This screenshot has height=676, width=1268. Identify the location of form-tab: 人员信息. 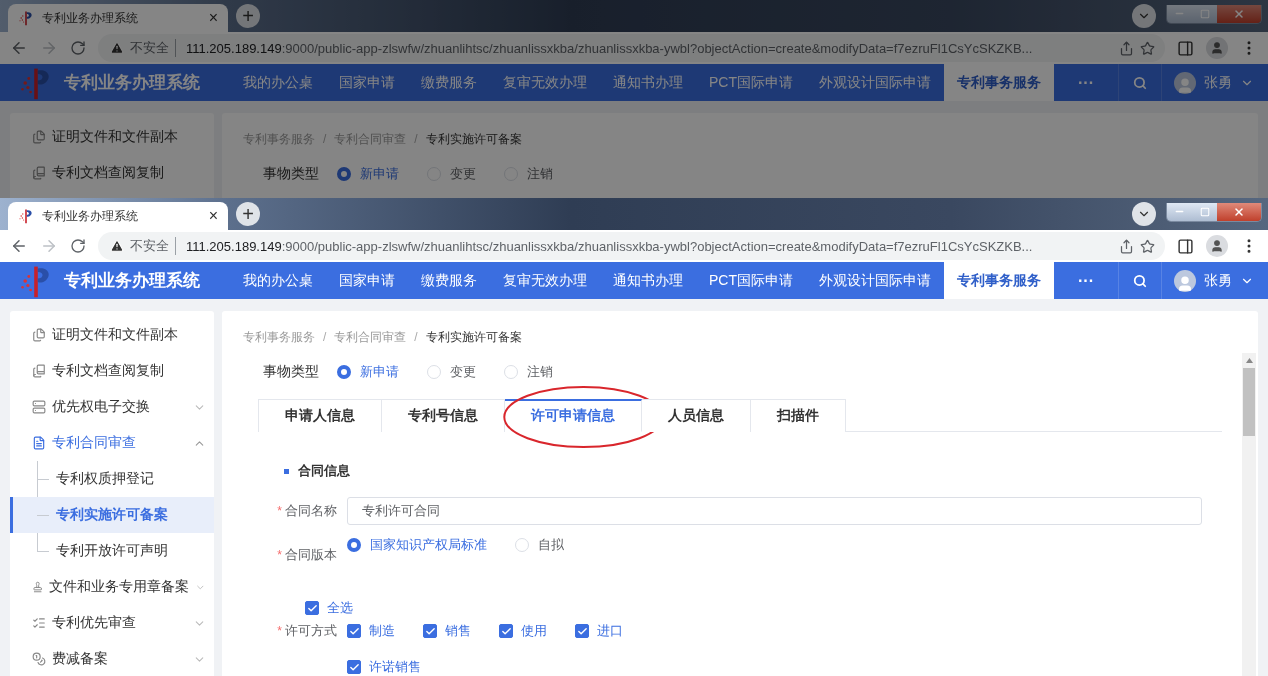
(696, 415).